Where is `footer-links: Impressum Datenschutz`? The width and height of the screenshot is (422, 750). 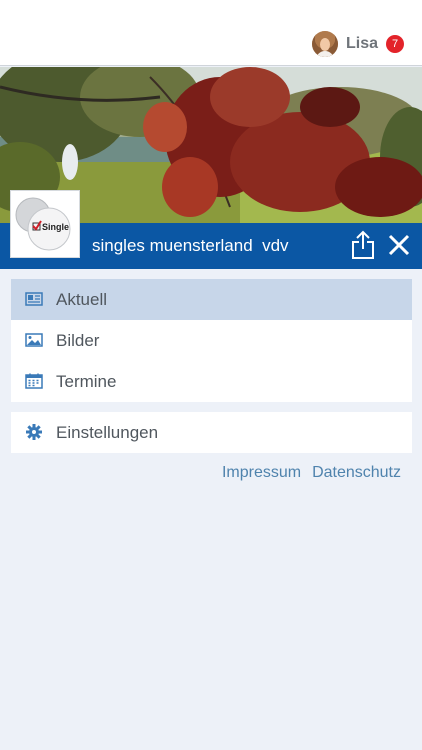
footer-links: Impressum Datenschutz is located at coordinates (311, 473).